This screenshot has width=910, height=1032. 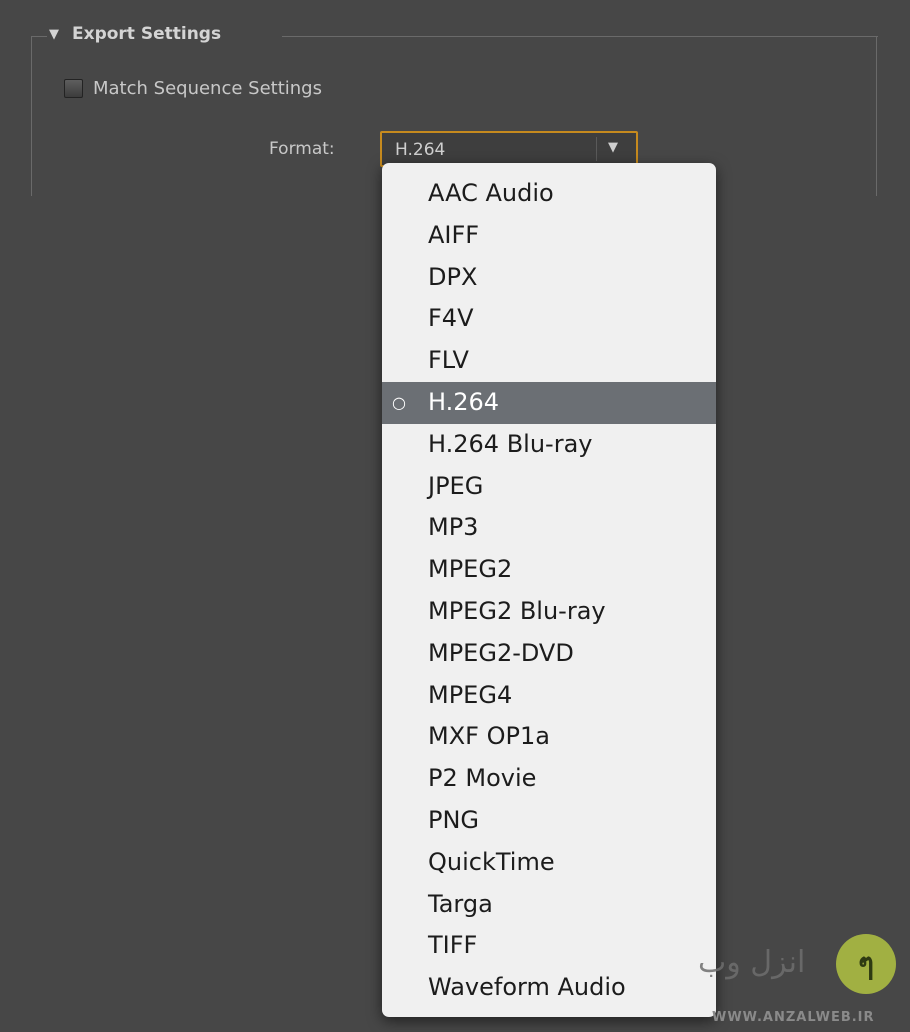 I want to click on match-sequence-settings-checkbox, so click(x=73, y=88).